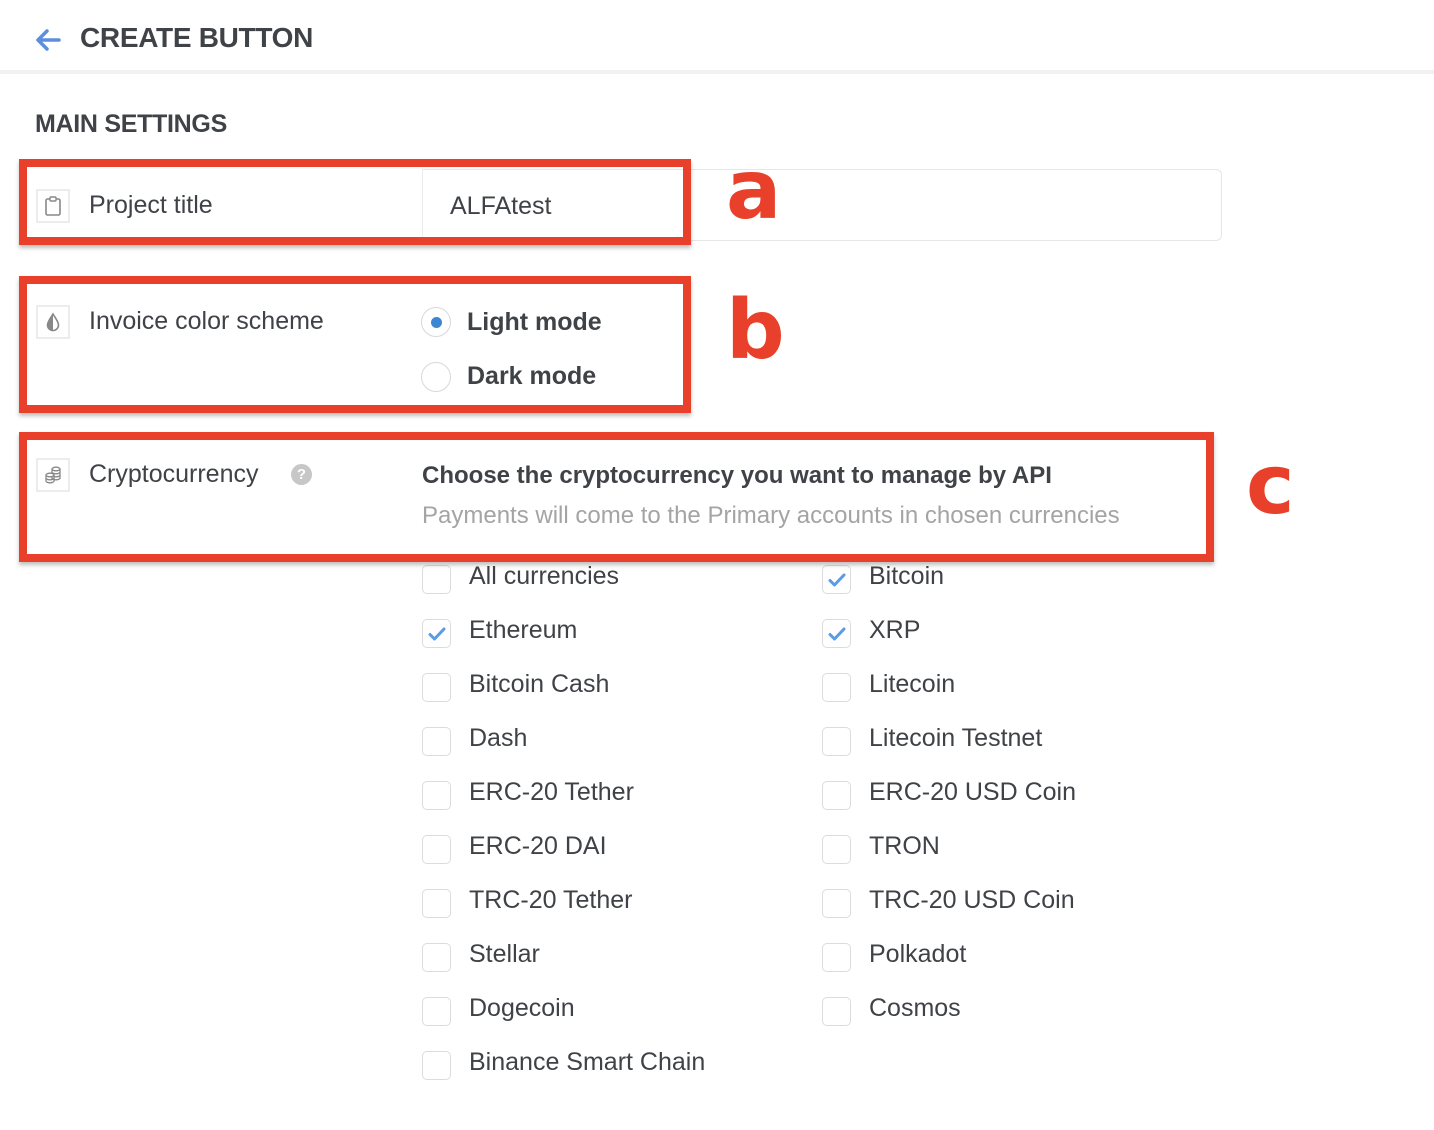  I want to click on light-mode-label: Light mode, so click(534, 322).